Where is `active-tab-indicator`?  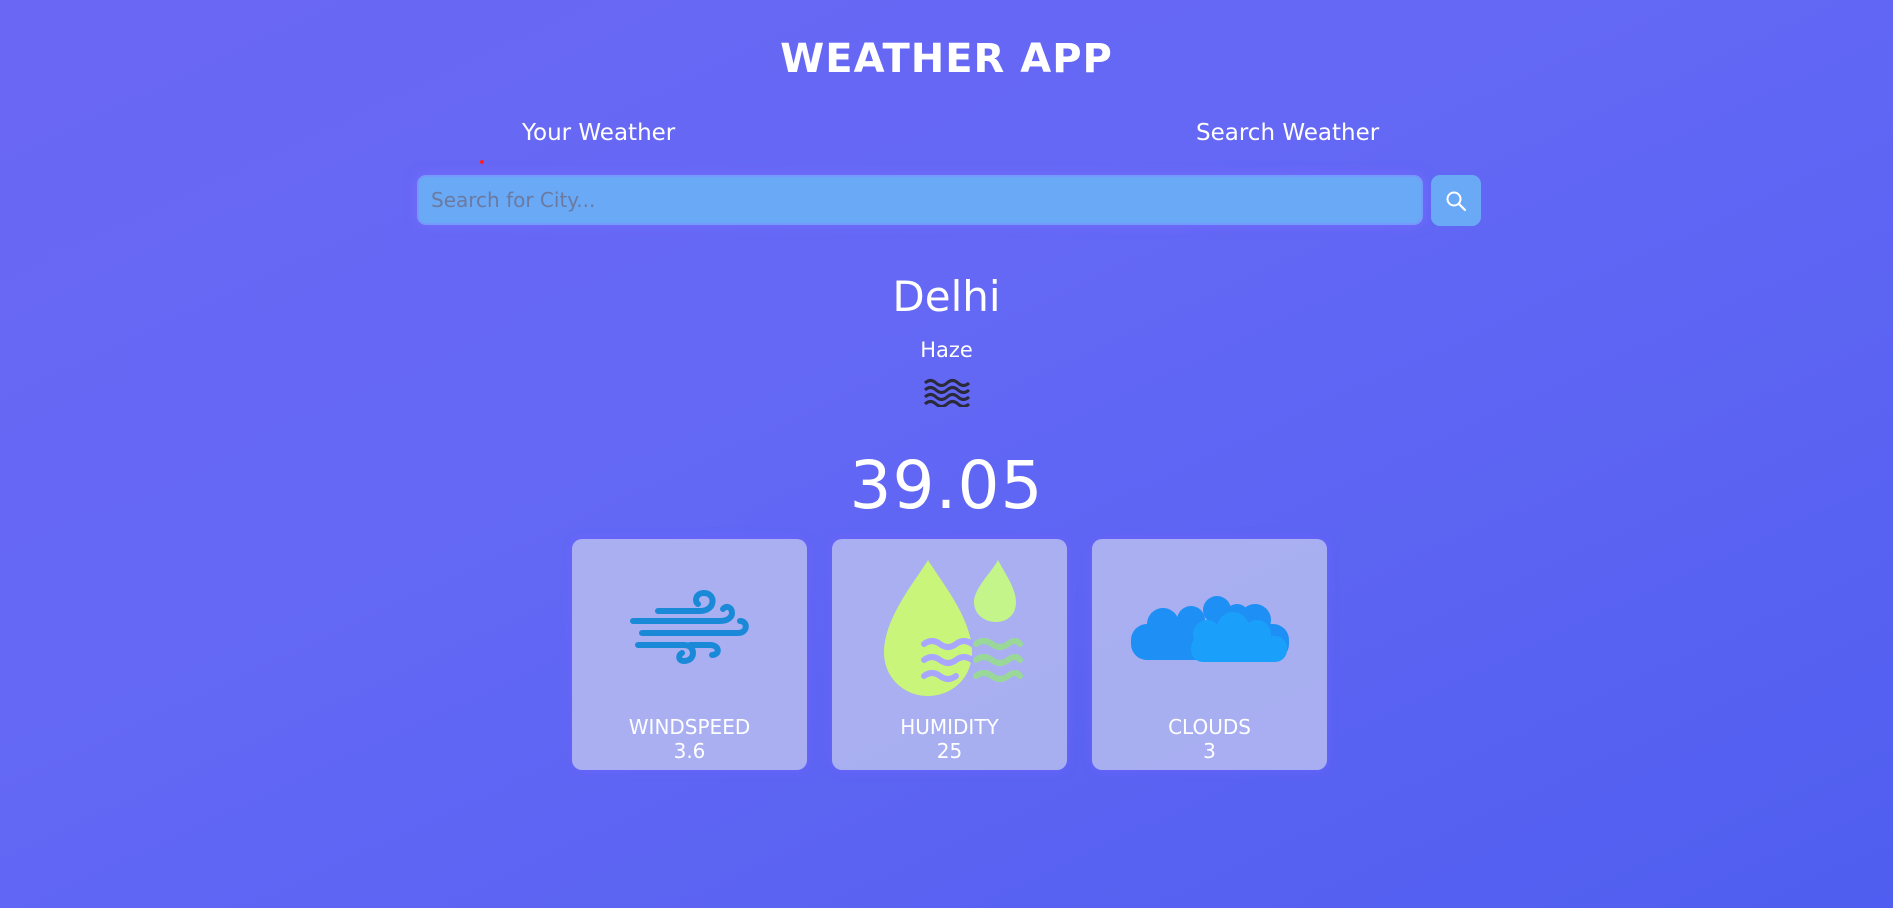 active-tab-indicator is located at coordinates (482, 162).